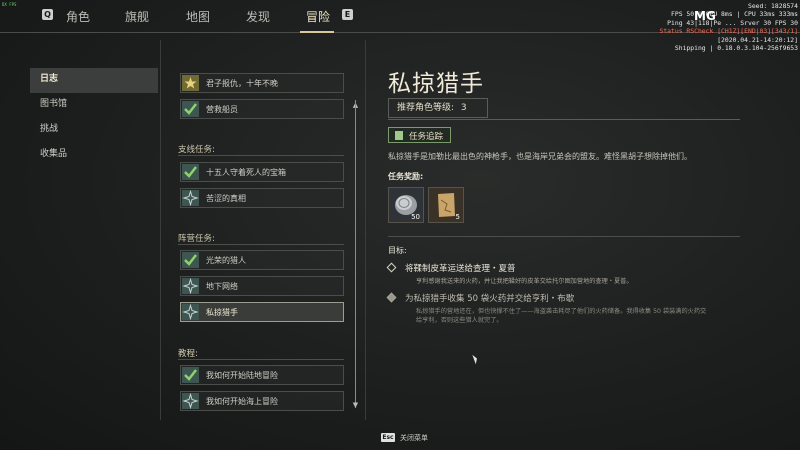 The image size is (800, 450). What do you see at coordinates (226, 198) in the screenshot?
I see `quest-label: 苦涩的真相` at bounding box center [226, 198].